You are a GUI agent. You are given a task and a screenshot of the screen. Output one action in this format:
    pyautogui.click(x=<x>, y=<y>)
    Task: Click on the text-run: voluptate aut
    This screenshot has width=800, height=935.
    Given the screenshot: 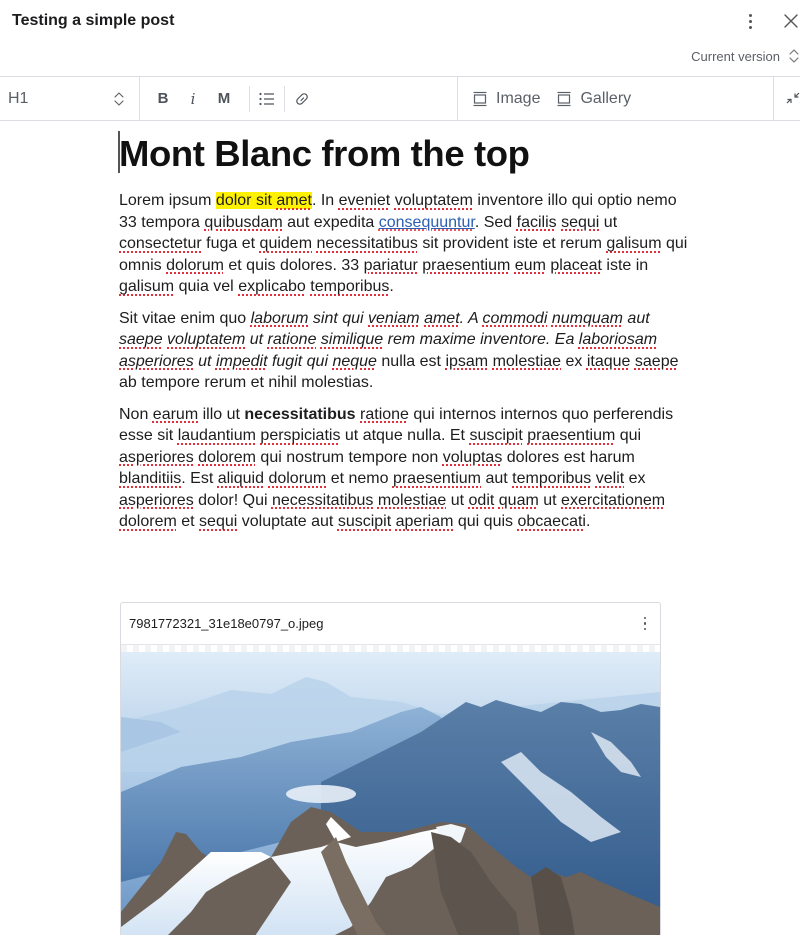 What is the action you would take?
    pyautogui.click(x=287, y=521)
    